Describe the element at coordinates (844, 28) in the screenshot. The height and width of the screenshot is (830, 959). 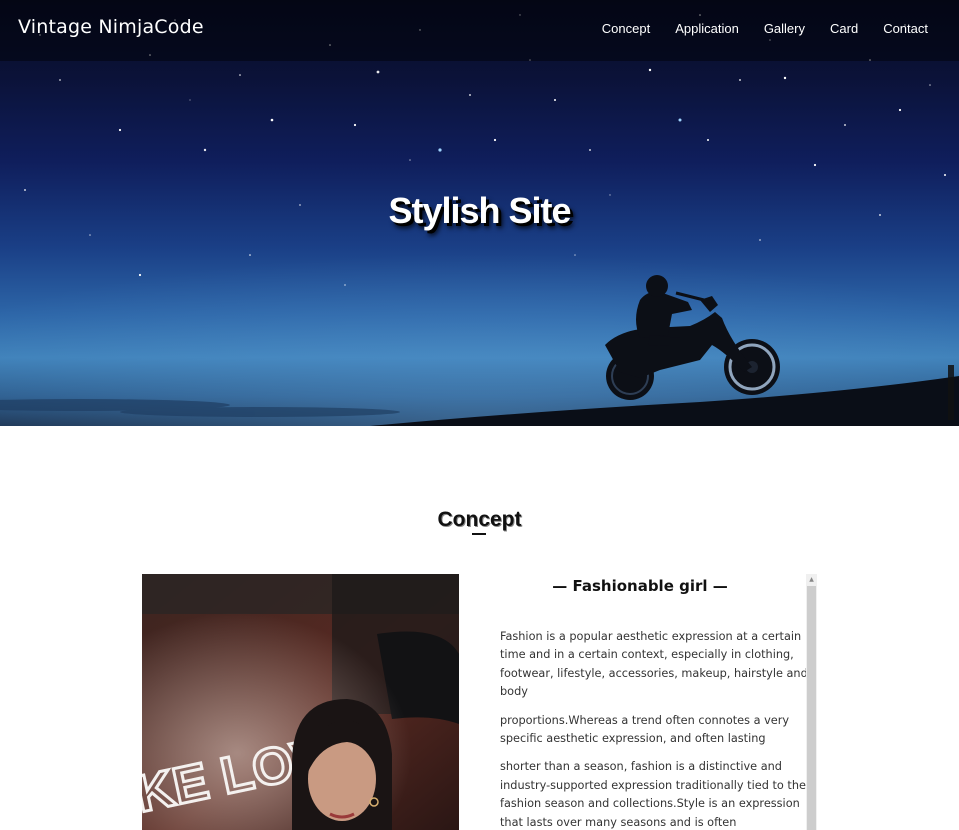
I see `nav-link-card: Card` at that location.